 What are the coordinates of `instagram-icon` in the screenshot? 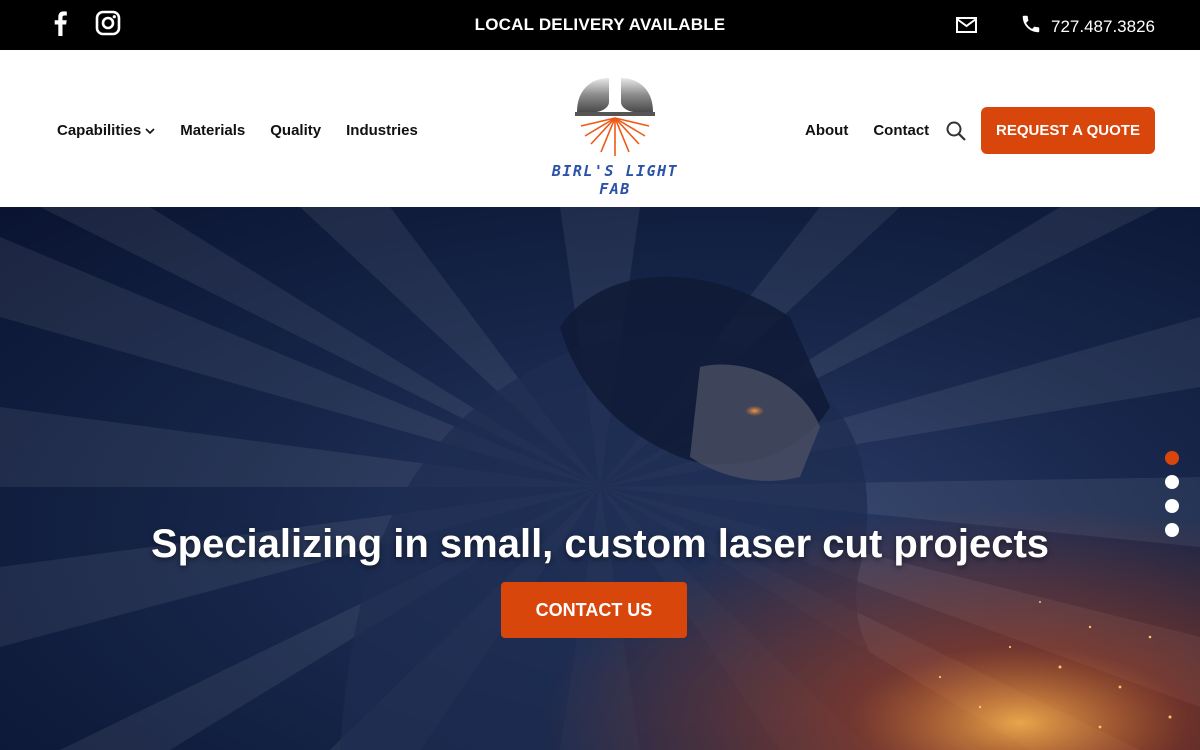 It's located at (108, 23).